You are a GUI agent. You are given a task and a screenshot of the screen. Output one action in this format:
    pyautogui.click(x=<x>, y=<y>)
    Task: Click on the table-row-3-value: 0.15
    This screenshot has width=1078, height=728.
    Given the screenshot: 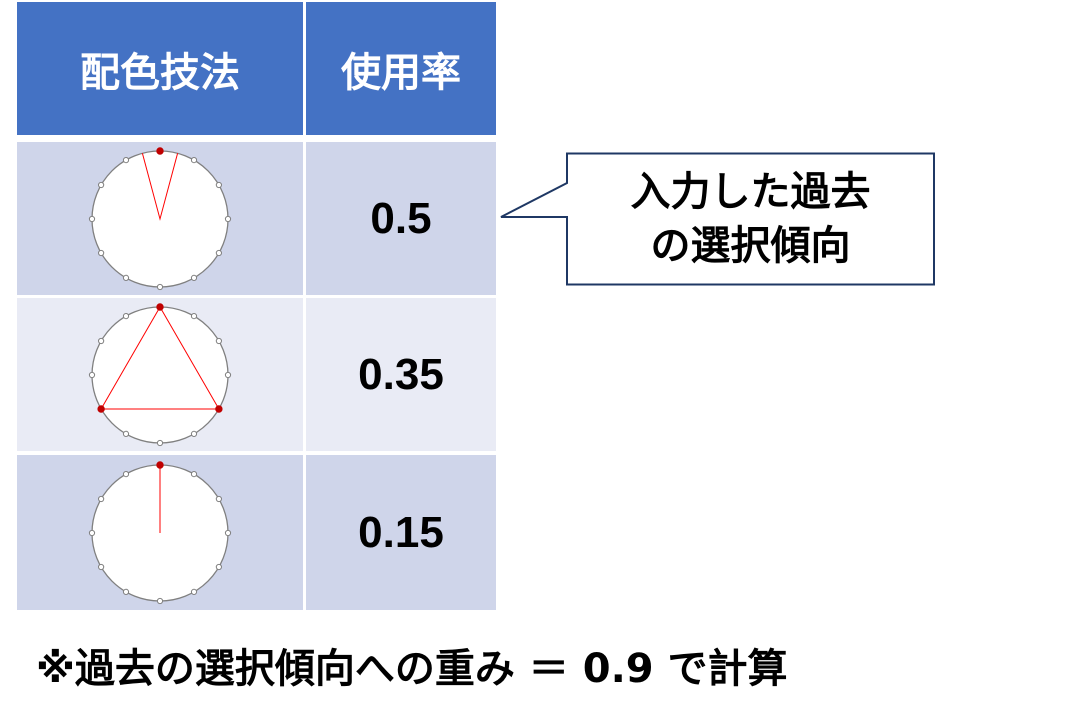 What is the action you would take?
    pyautogui.click(x=401, y=532)
    